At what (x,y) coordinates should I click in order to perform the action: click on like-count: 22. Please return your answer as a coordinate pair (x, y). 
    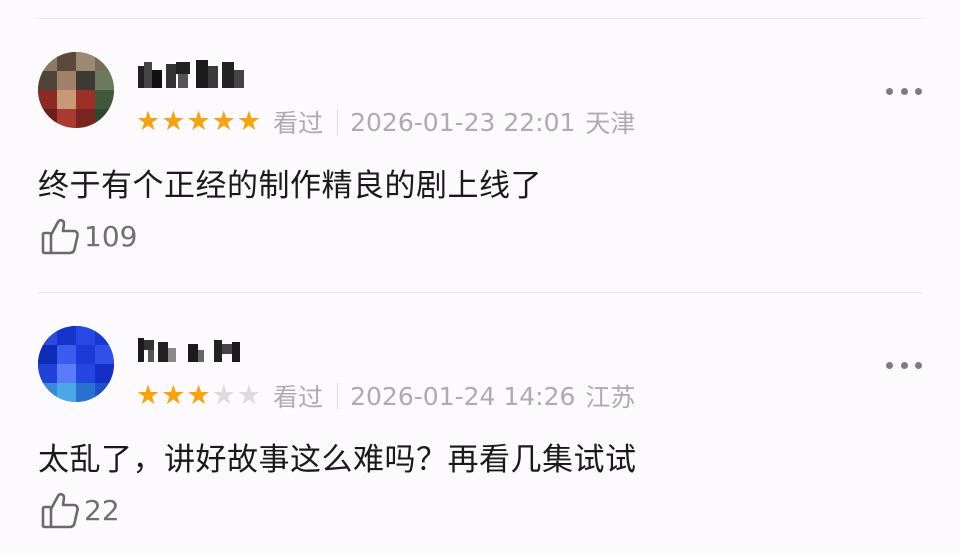
    Looking at the image, I should click on (102, 510).